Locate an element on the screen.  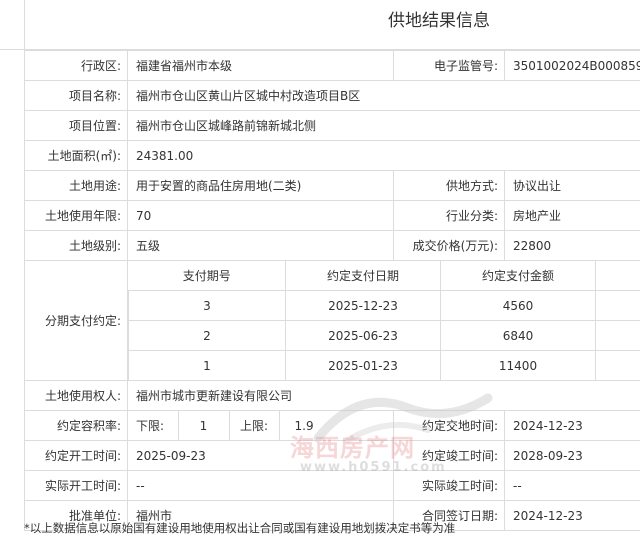
installment-amount: 11400 is located at coordinates (518, 365).